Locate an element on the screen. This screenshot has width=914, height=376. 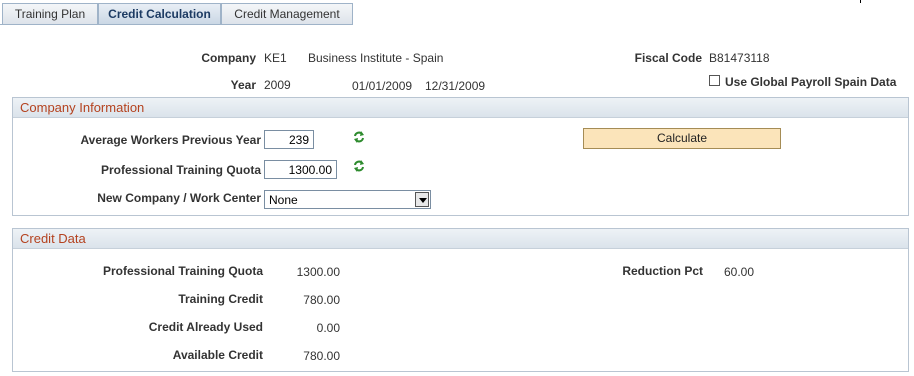
reduction-pct-value: 60.00 is located at coordinates (739, 272).